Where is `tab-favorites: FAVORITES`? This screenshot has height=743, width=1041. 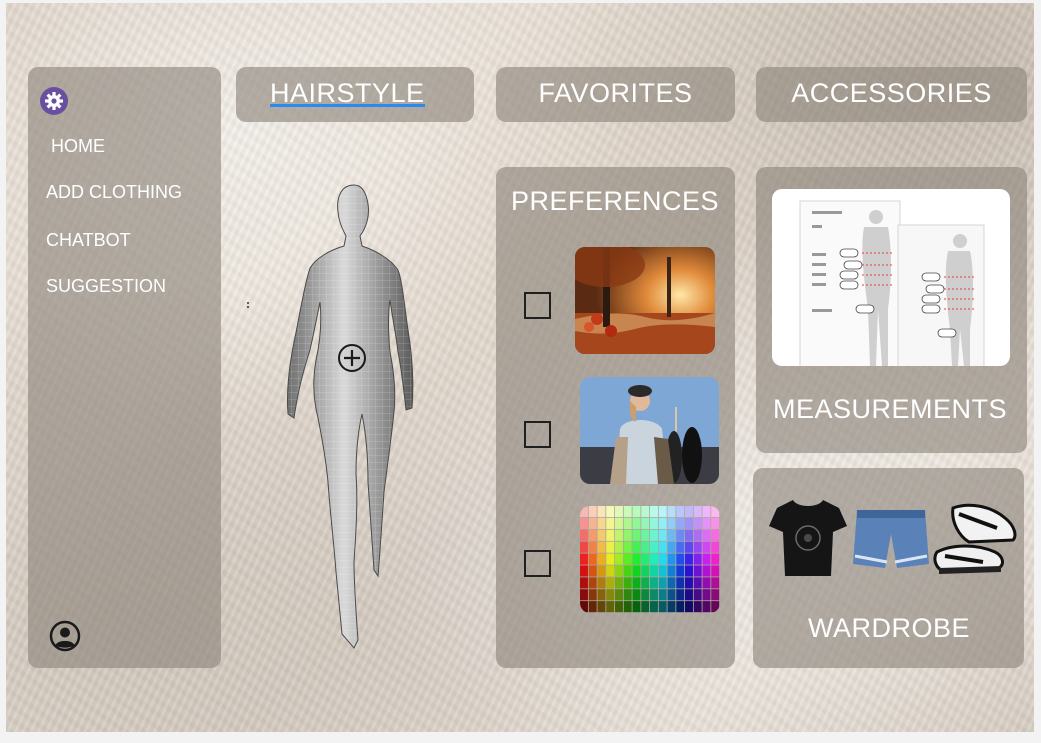
tab-favorites: FAVORITES is located at coordinates (615, 94).